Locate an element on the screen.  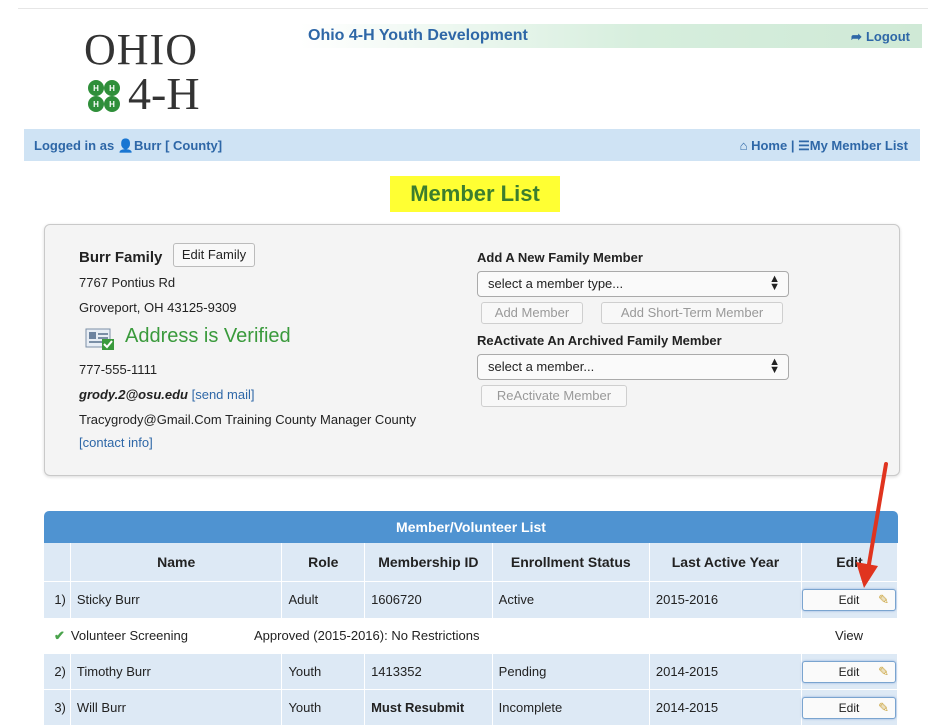
reactivate-member-button: ReActivate Member is located at coordinates (554, 396).